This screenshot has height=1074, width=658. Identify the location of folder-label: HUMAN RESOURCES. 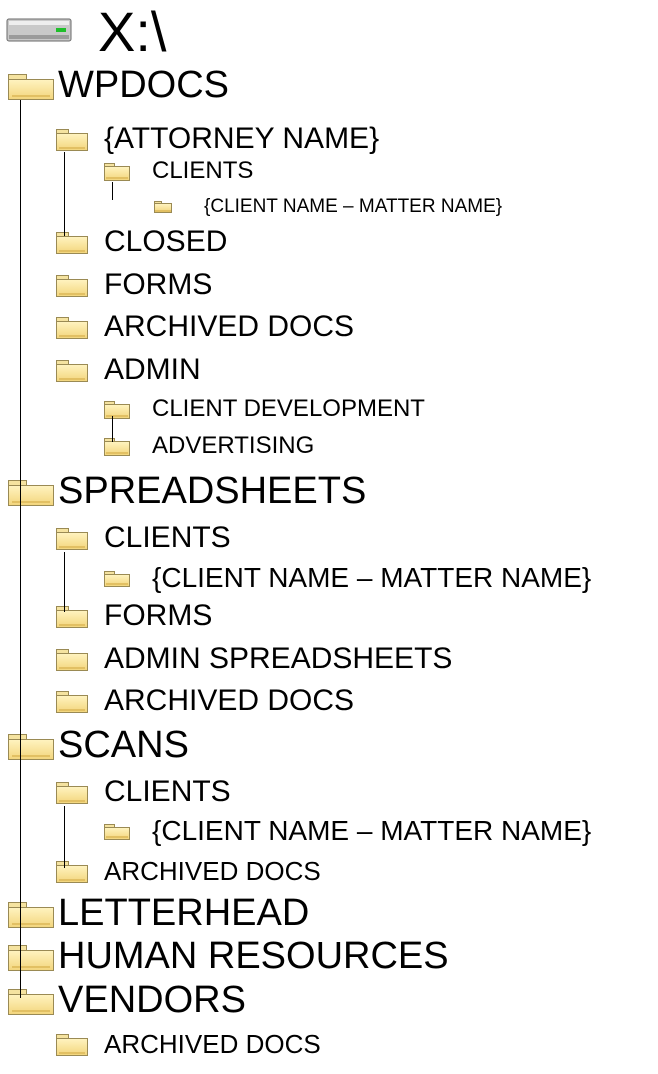
(253, 956).